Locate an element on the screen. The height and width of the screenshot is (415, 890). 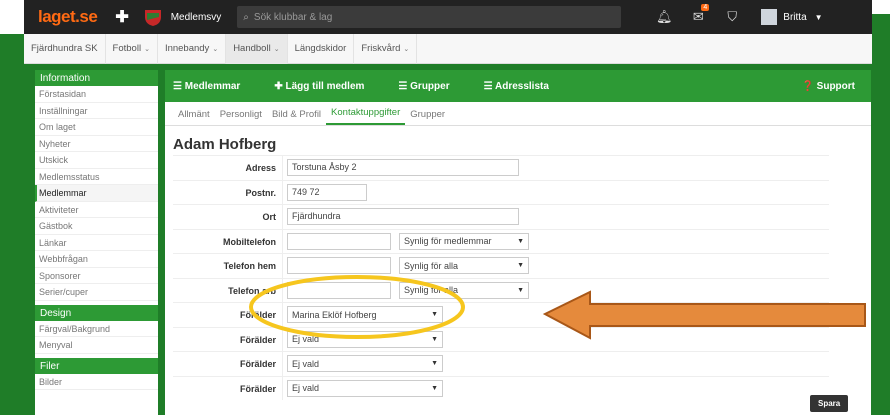
search-input: ⌕ Sök klubbar & lag is located at coordinates (429, 17).